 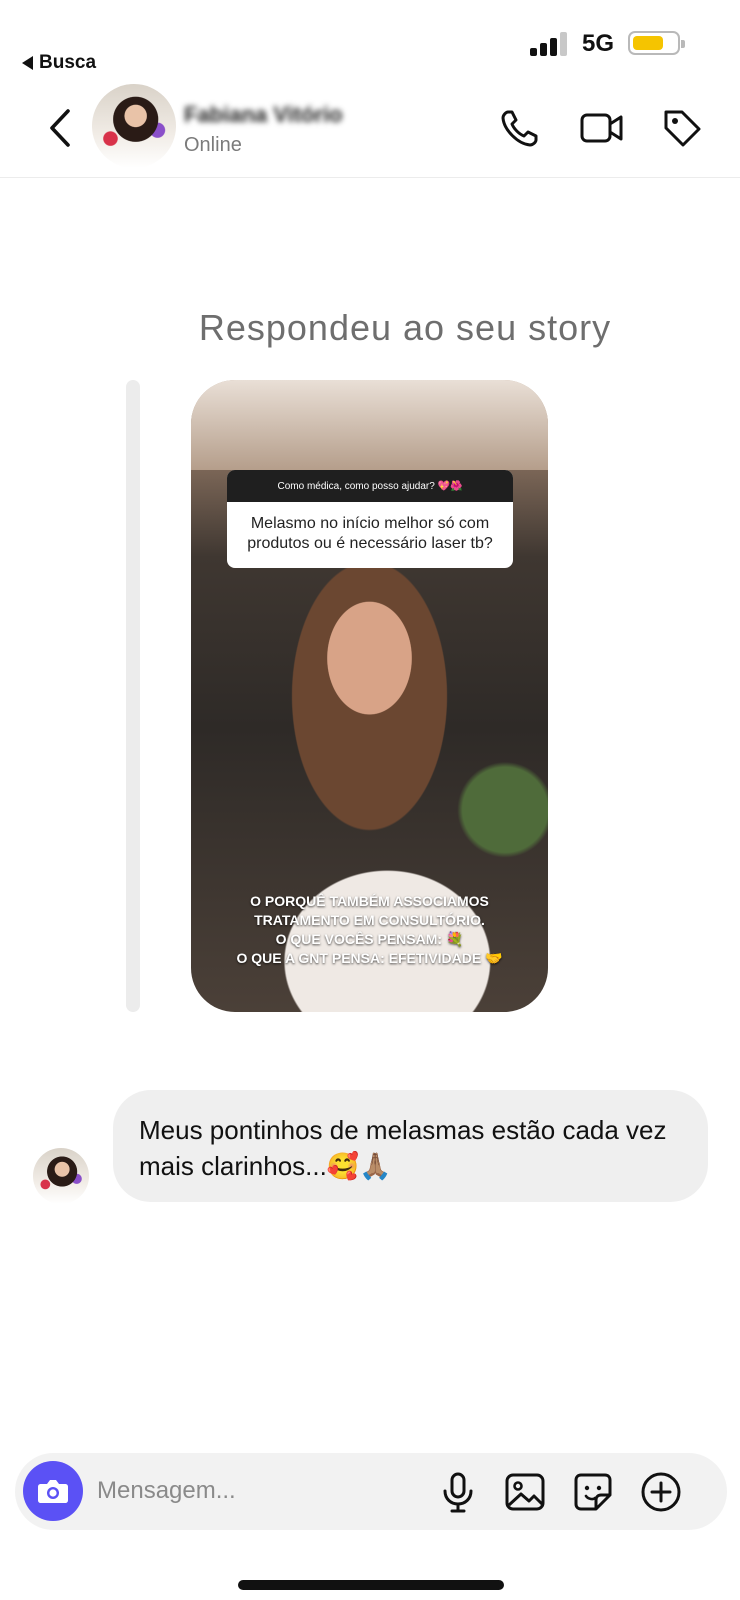 What do you see at coordinates (370, 131) in the screenshot?
I see `chat-header: Fabiana Vitório Online` at bounding box center [370, 131].